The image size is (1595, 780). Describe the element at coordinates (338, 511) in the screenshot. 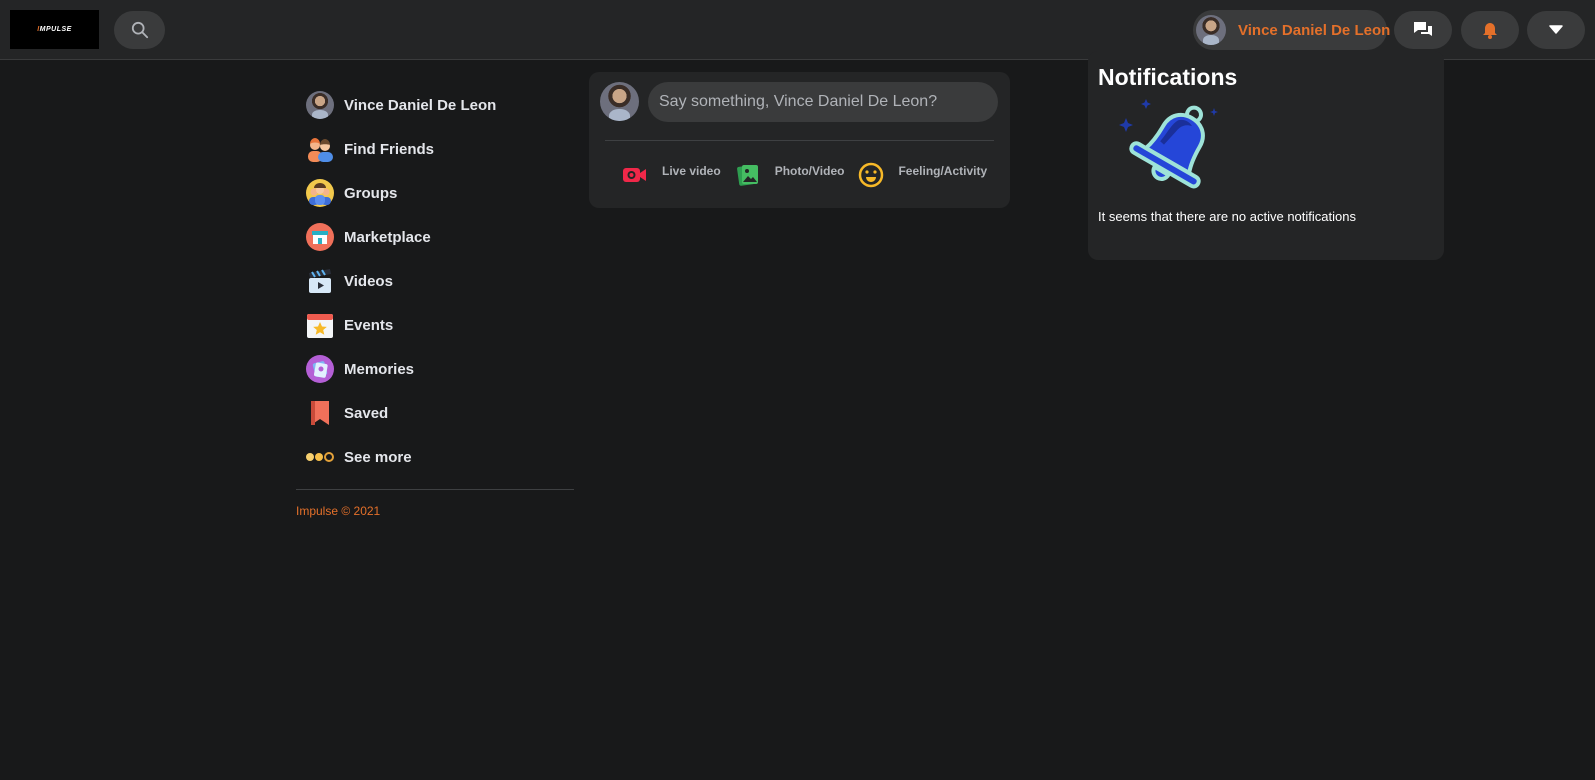

I see `footer-copyright: Impulse © 2021` at that location.